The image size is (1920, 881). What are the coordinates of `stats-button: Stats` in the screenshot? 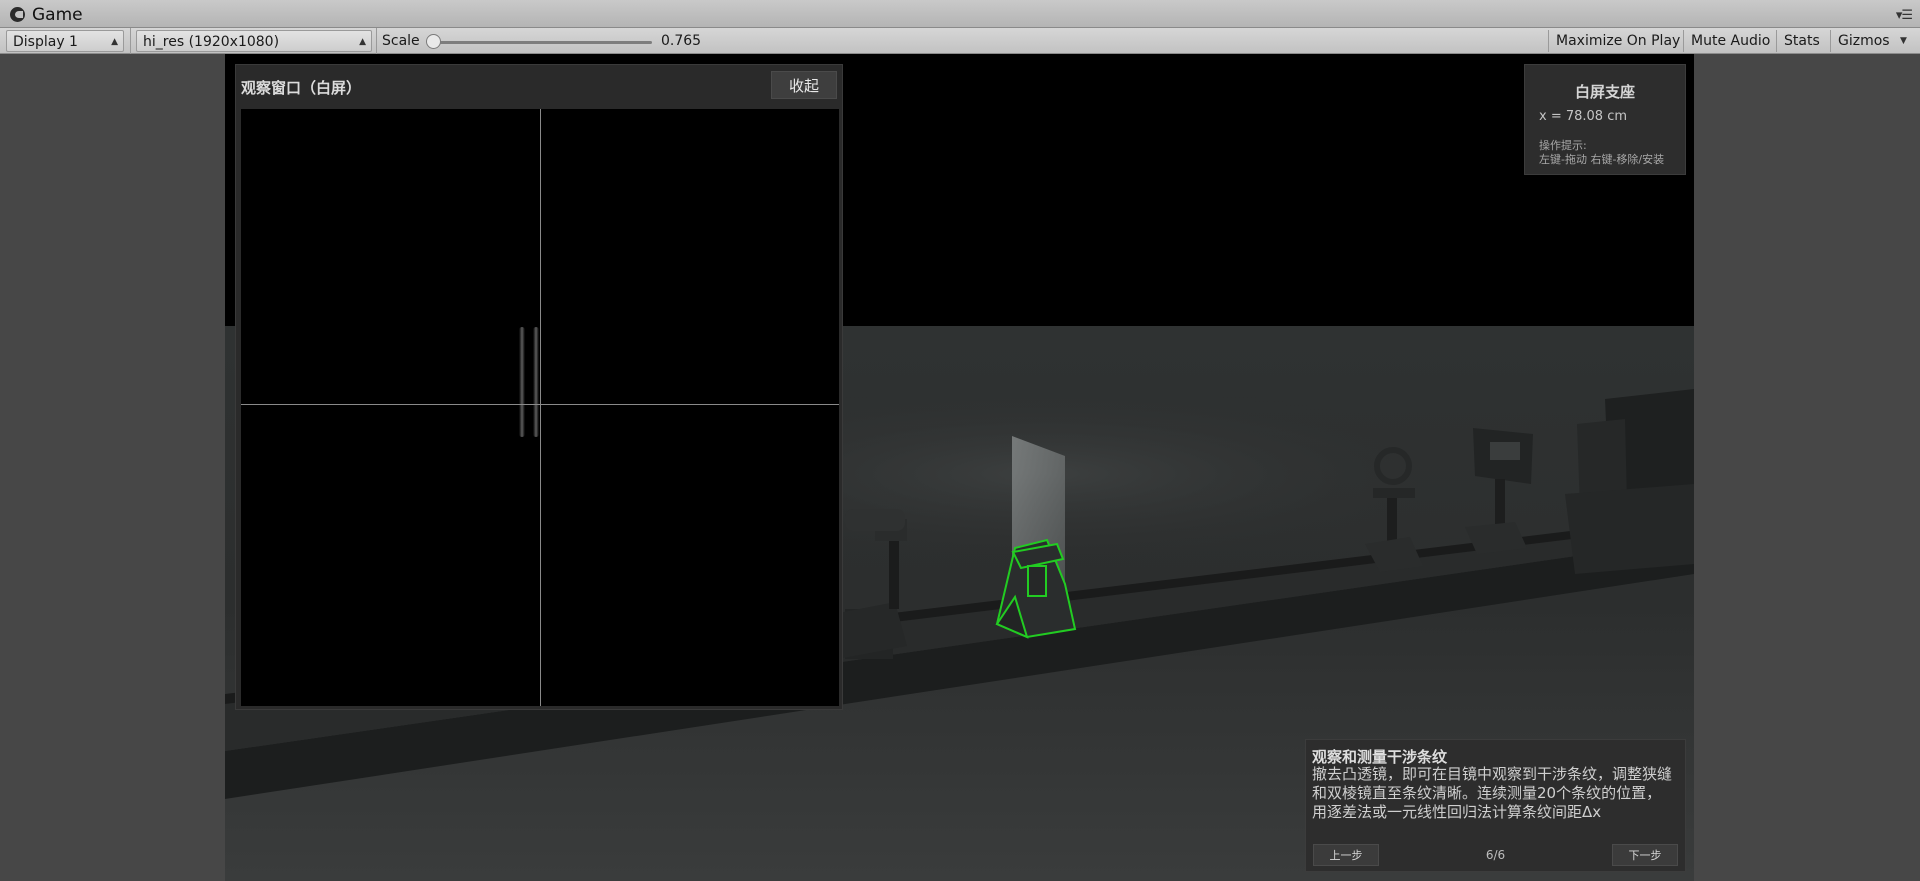 It's located at (1801, 41).